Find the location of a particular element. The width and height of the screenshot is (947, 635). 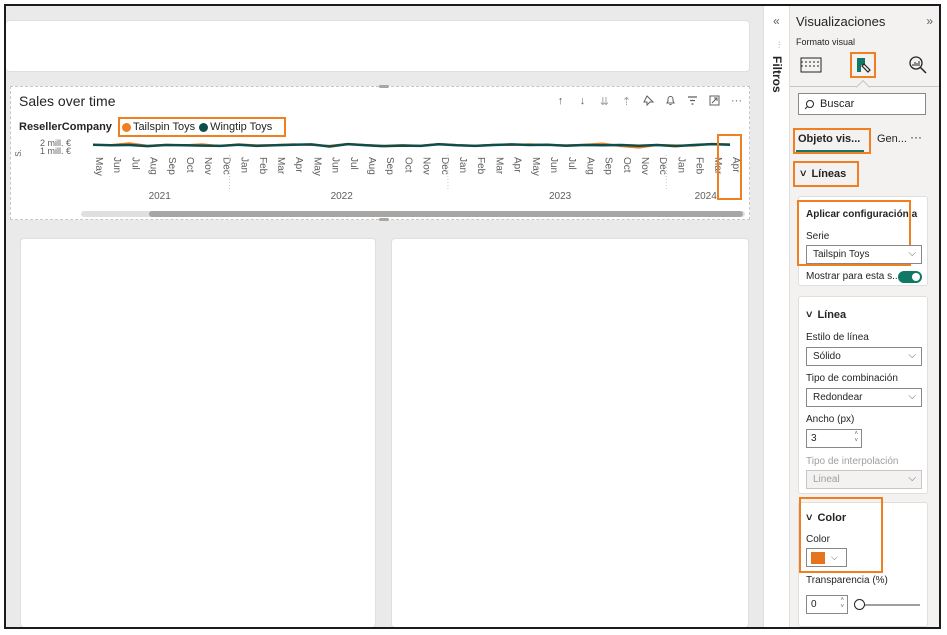

transparency-slider-track is located at coordinates (890, 605).